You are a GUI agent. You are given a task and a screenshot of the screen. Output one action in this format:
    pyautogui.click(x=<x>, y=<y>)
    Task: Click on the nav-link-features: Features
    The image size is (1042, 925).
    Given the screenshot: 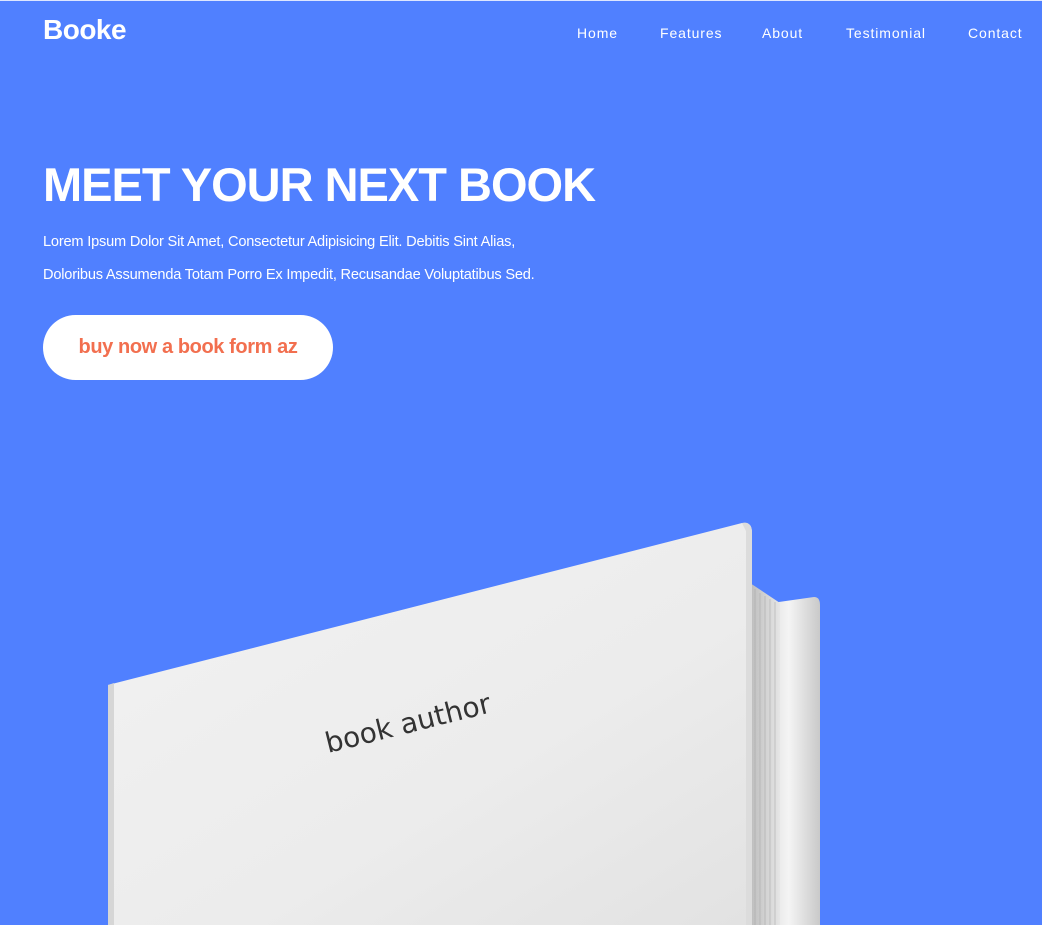 What is the action you would take?
    pyautogui.click(x=691, y=33)
    